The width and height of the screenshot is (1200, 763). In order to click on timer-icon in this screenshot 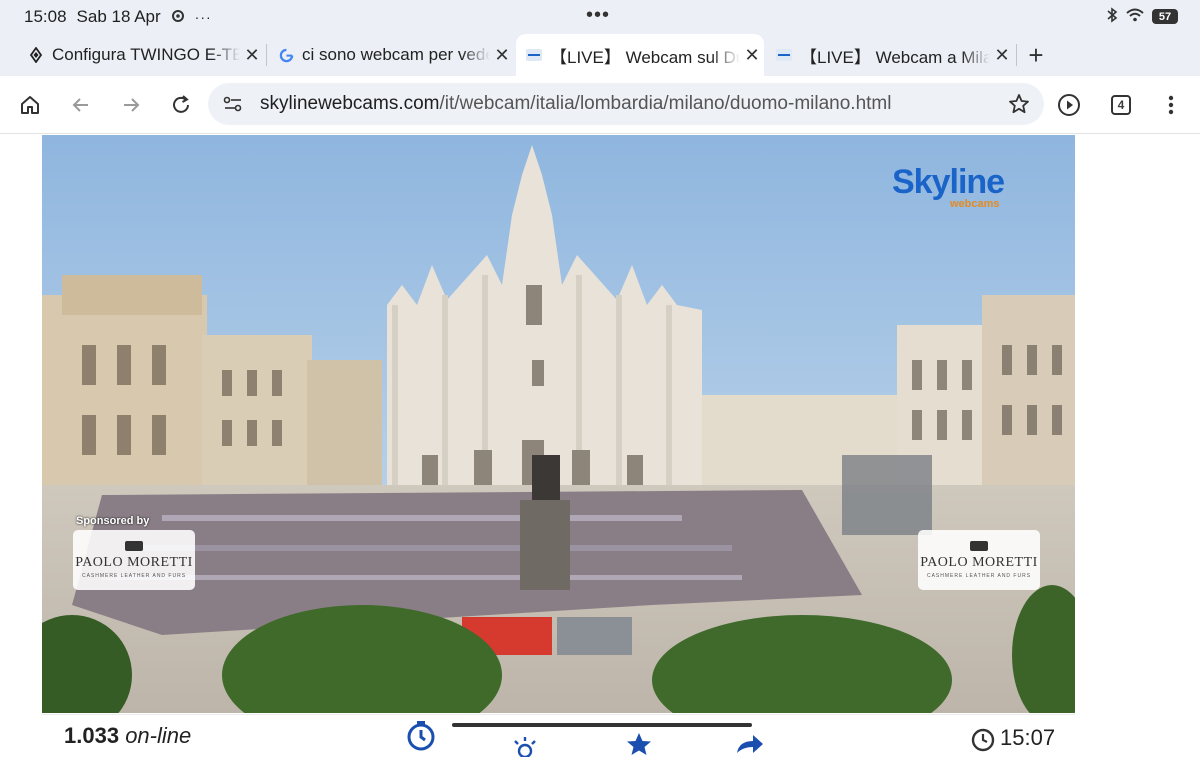, I will do `click(421, 736)`.